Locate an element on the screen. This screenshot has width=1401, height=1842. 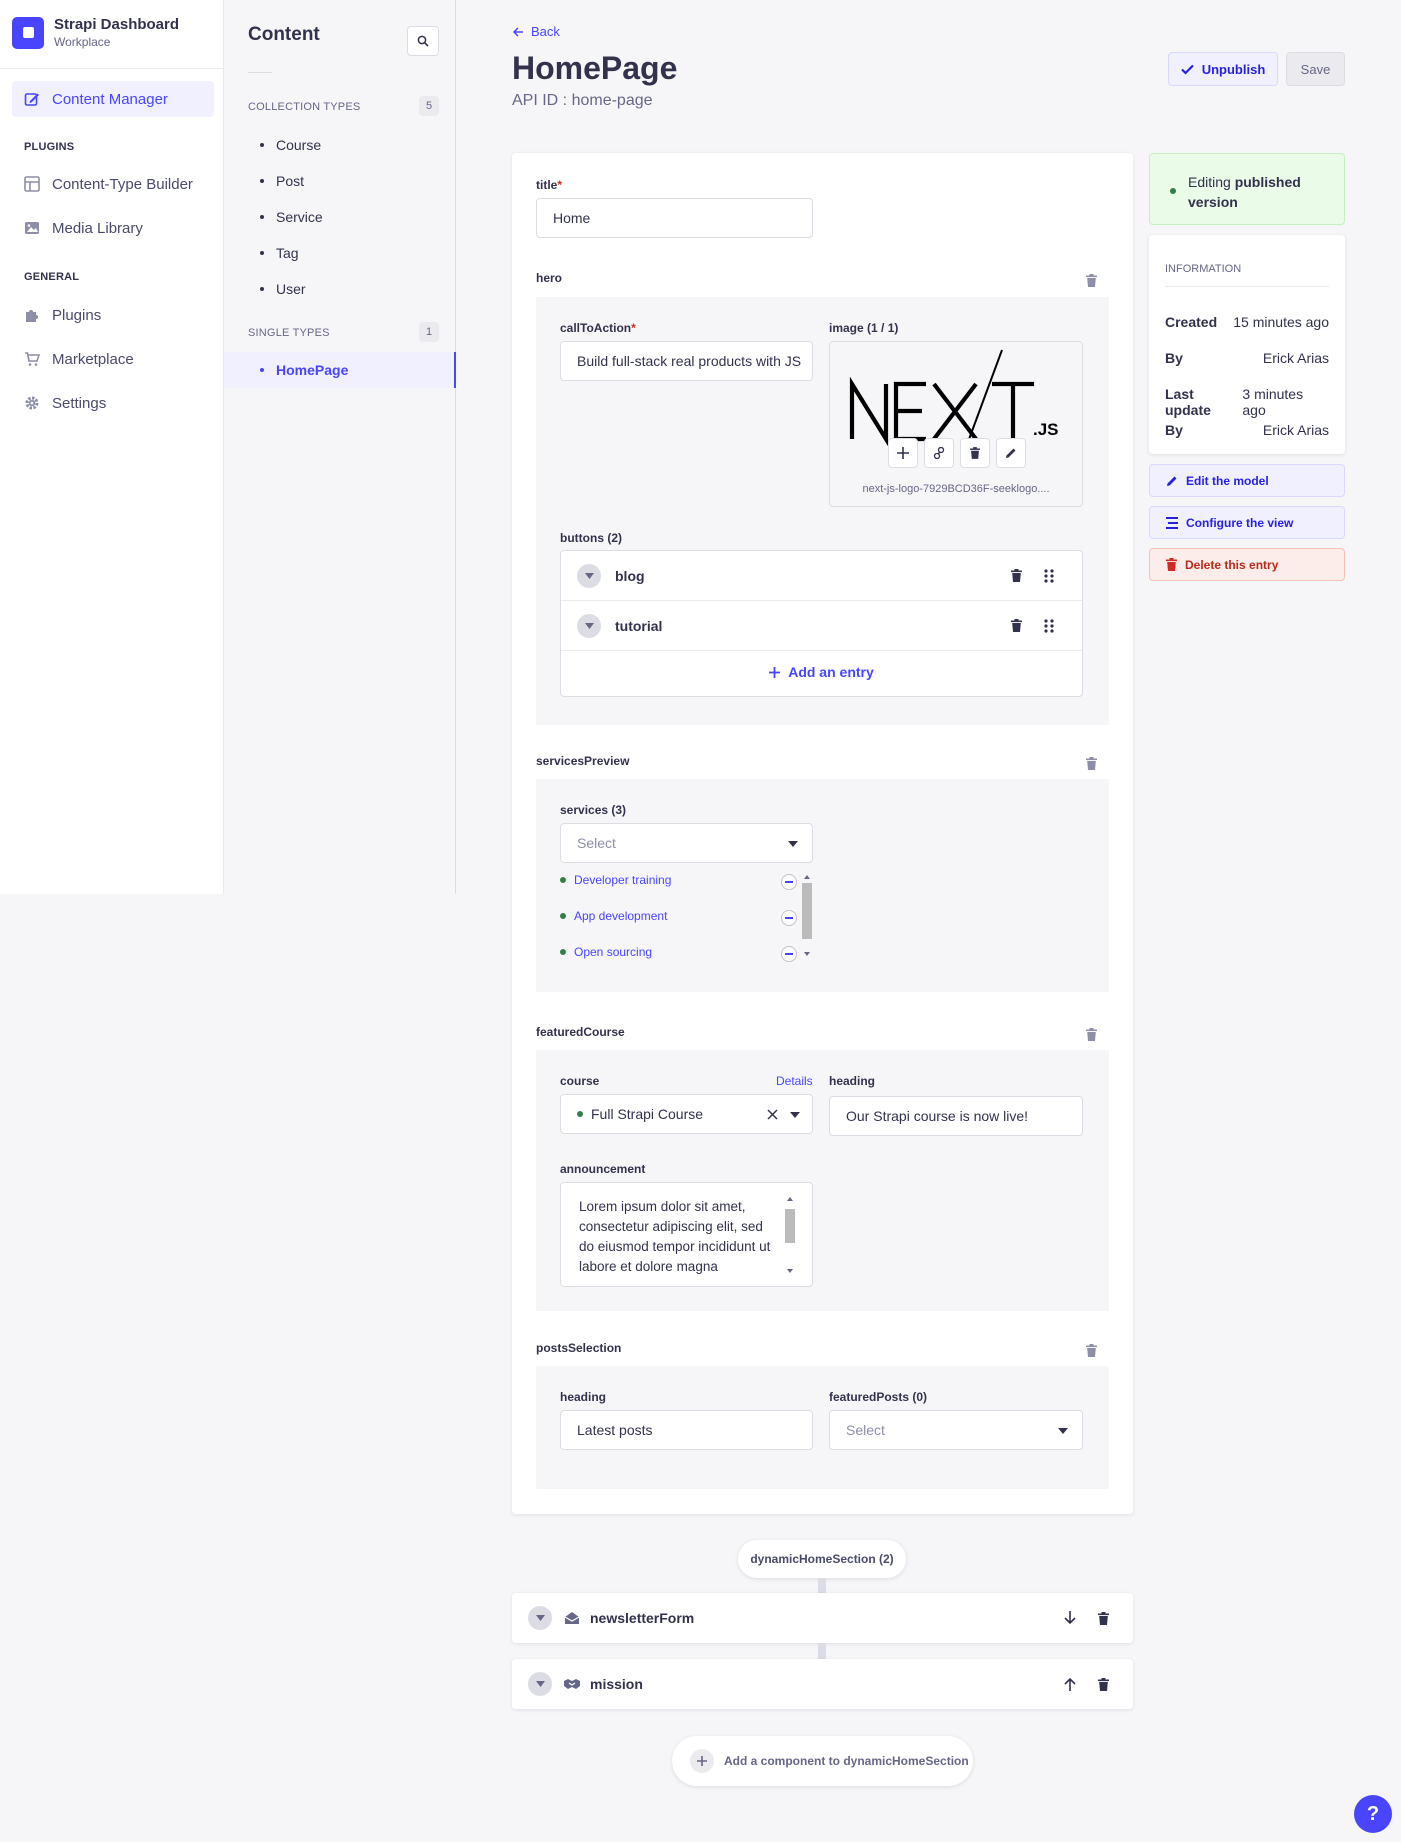
delete-entry-button: Delete this entry is located at coordinates (1247, 564).